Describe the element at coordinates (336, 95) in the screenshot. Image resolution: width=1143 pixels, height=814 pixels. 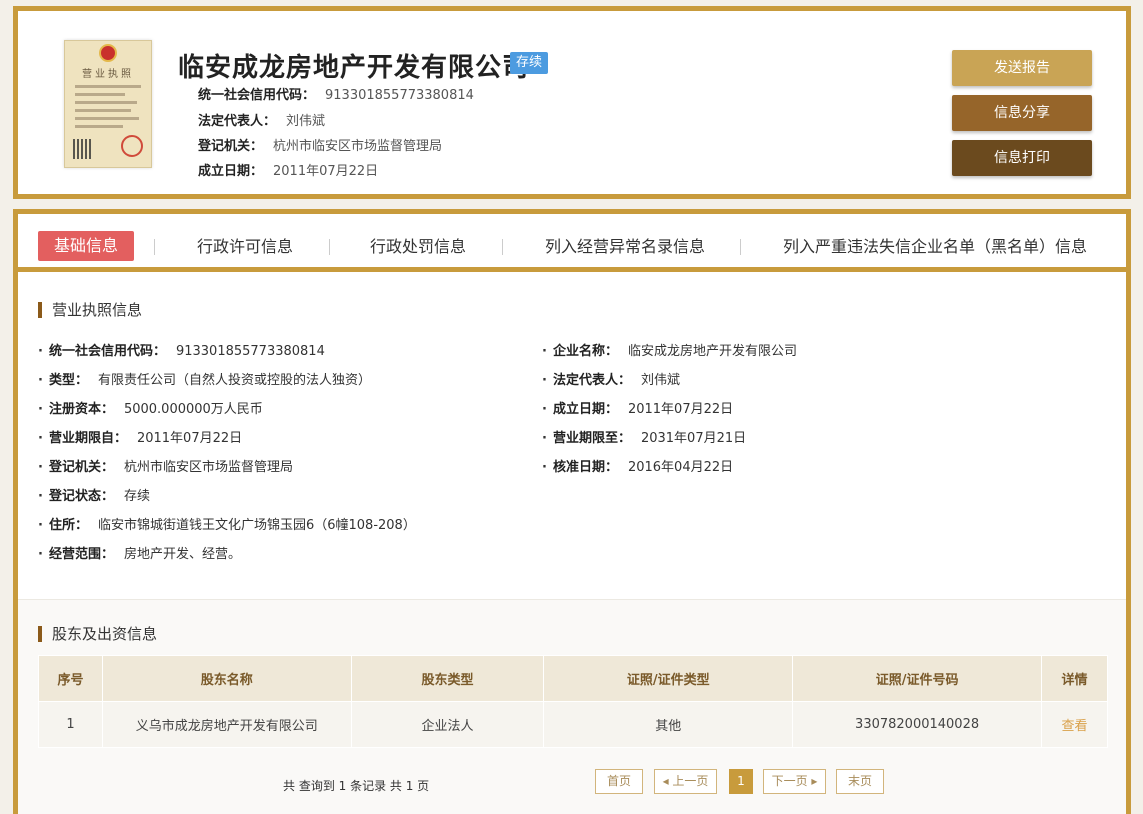
I see `header-credit-code: 统一社会信用代码： 913301855773380814` at that location.